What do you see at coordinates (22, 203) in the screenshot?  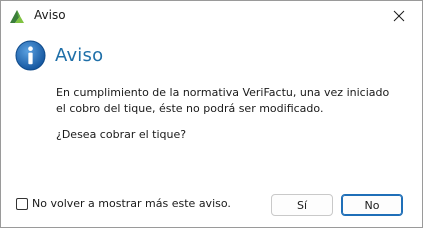 I see `dont-show-again-checkbox` at bounding box center [22, 203].